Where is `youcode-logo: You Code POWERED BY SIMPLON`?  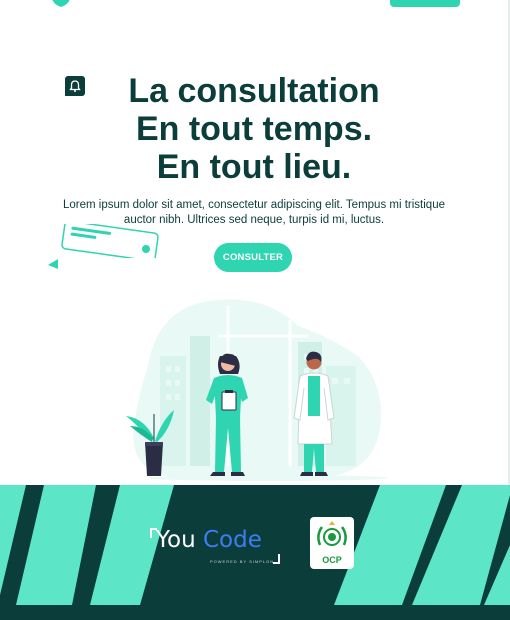
youcode-logo: You Code POWERED BY SIMPLON is located at coordinates (215, 545).